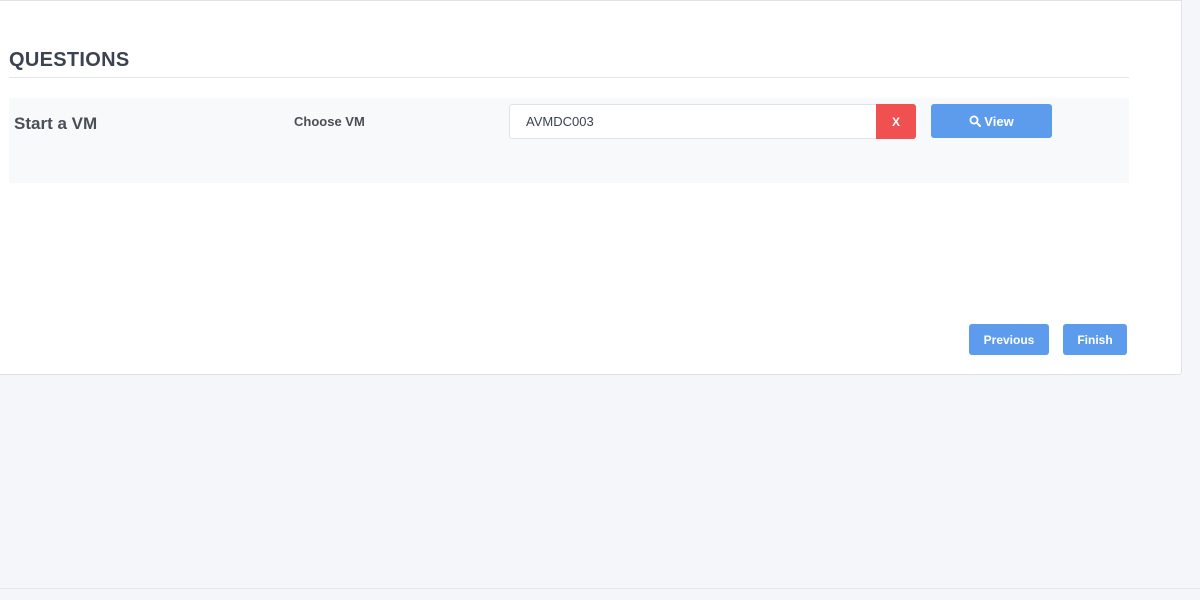 This screenshot has width=1200, height=600. I want to click on view-button-label: View, so click(999, 121).